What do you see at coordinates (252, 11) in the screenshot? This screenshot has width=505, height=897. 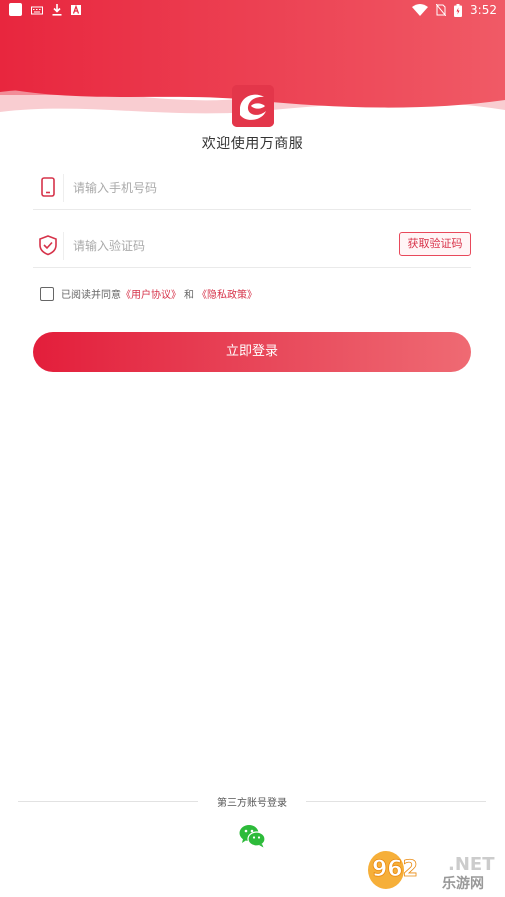 I see `status-bar: 3:52` at bounding box center [252, 11].